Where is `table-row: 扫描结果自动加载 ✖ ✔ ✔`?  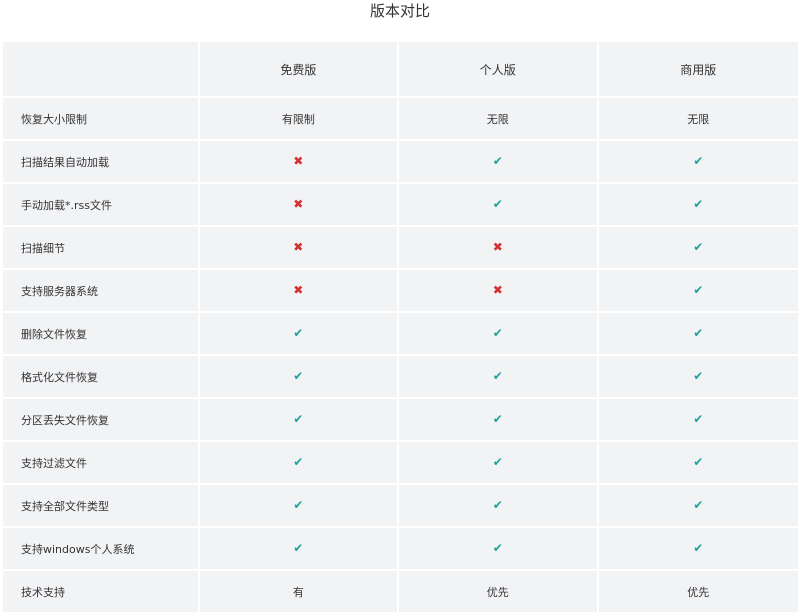
table-row: 扫描结果自动加载 ✖ ✔ ✔ is located at coordinates (400, 162).